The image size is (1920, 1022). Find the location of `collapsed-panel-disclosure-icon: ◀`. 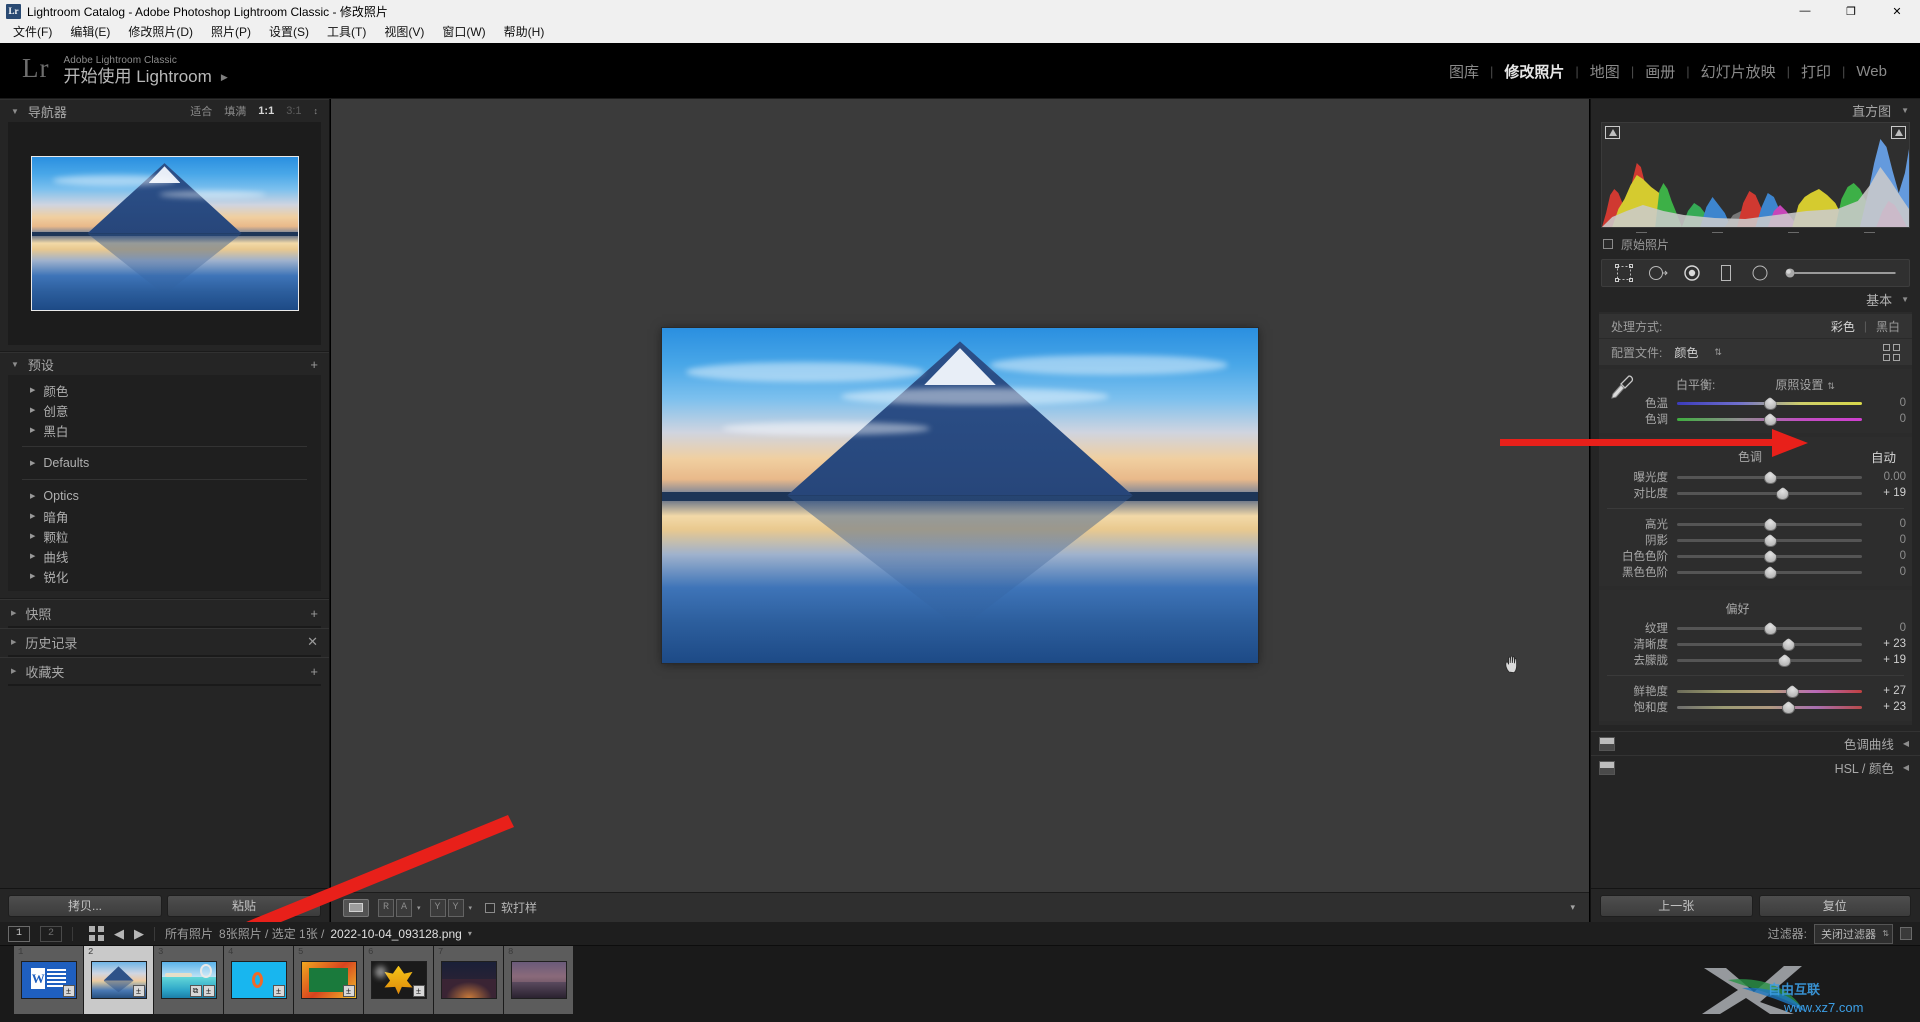

collapsed-panel-disclosure-icon: ◀ is located at coordinates (1906, 743).